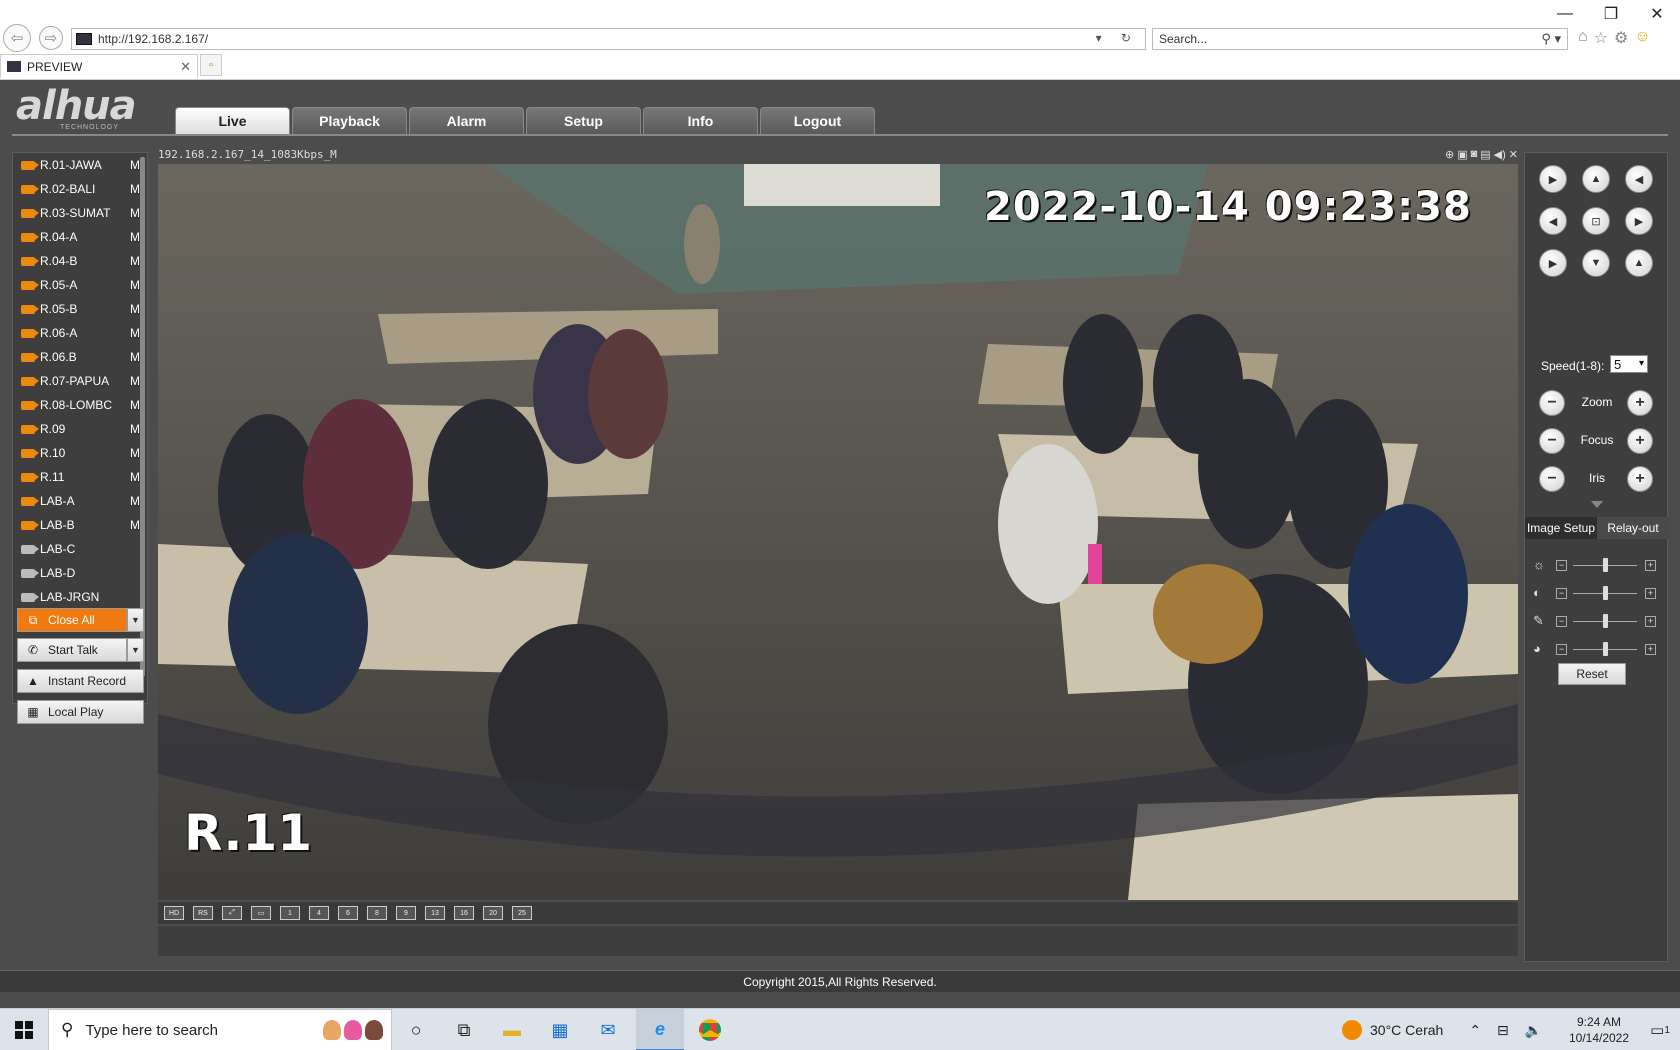 This screenshot has height=1050, width=1680. Describe the element at coordinates (817, 120) in the screenshot. I see `tab-logout: Logout` at that location.